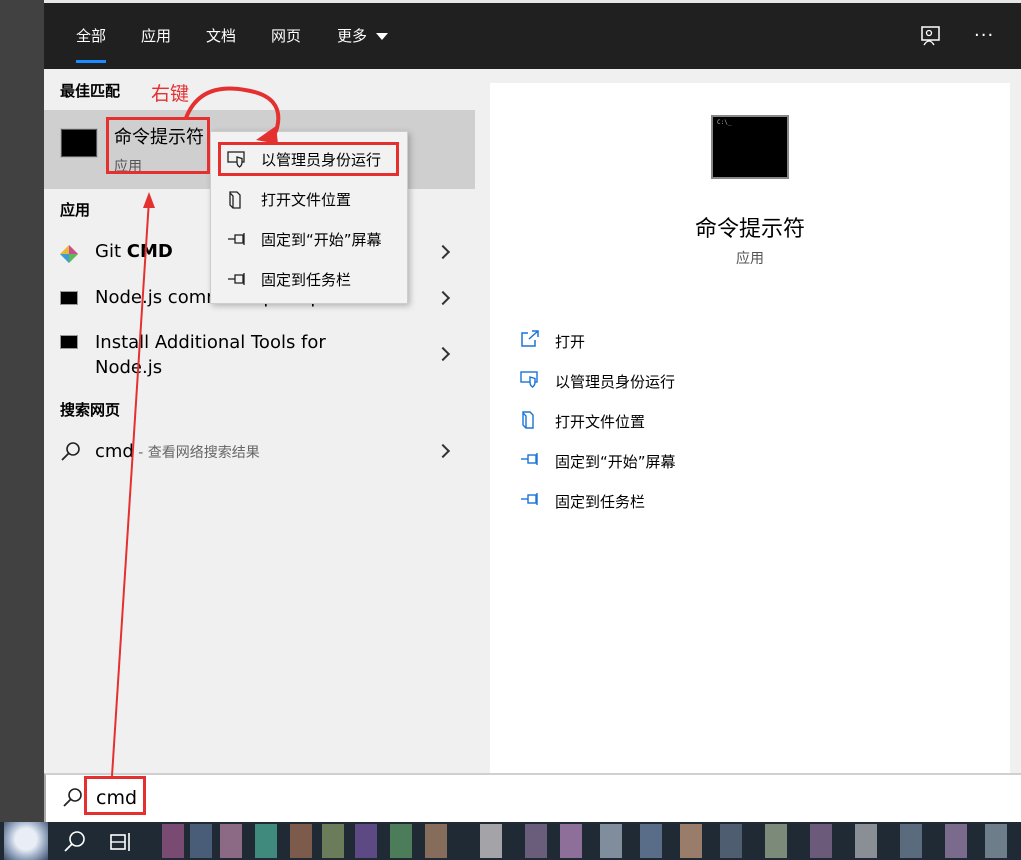 This screenshot has height=860, width=1021. Describe the element at coordinates (90, 410) in the screenshot. I see `section-web: 搜索网页` at that location.